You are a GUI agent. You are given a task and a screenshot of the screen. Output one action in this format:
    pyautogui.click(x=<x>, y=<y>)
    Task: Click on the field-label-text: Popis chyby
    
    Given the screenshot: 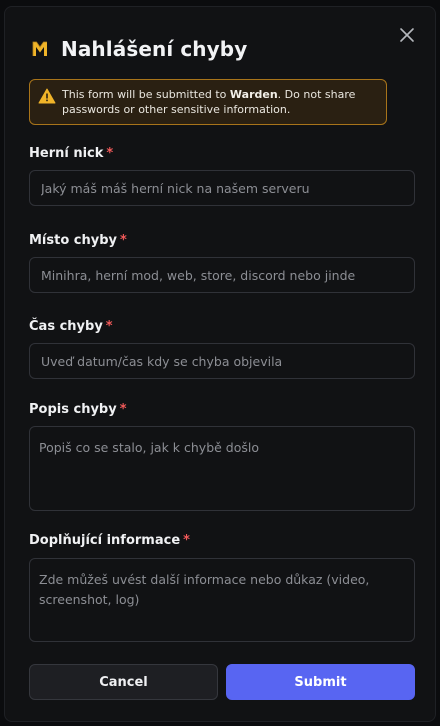 What is the action you would take?
    pyautogui.click(x=73, y=409)
    